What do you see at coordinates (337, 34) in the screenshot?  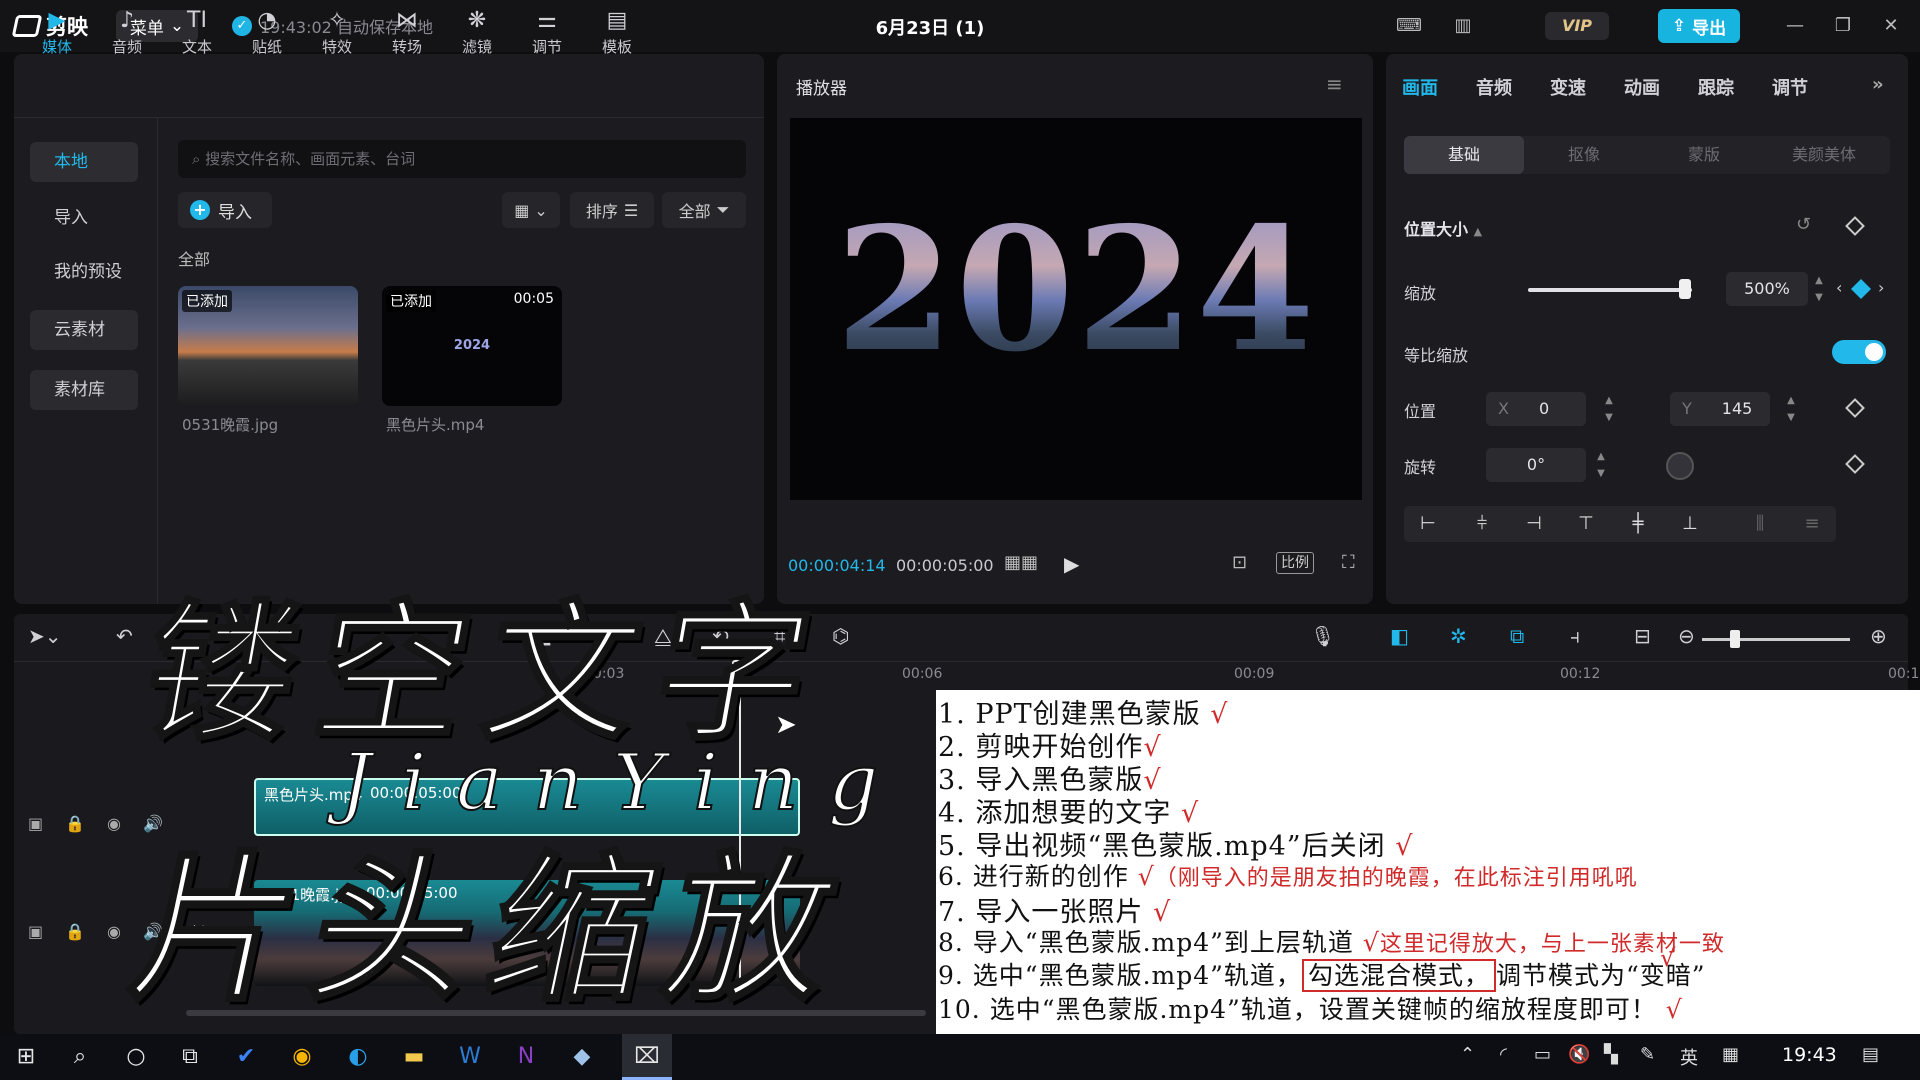 I see `tab-effects: ✧ 特效` at bounding box center [337, 34].